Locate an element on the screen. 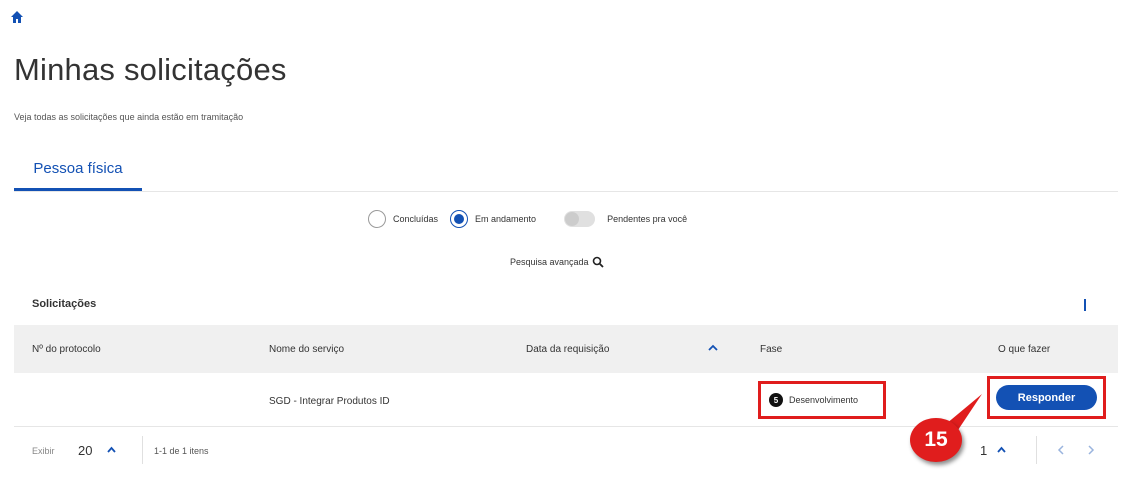 This screenshot has height=478, width=1134. page-size-value: 20 is located at coordinates (85, 450).